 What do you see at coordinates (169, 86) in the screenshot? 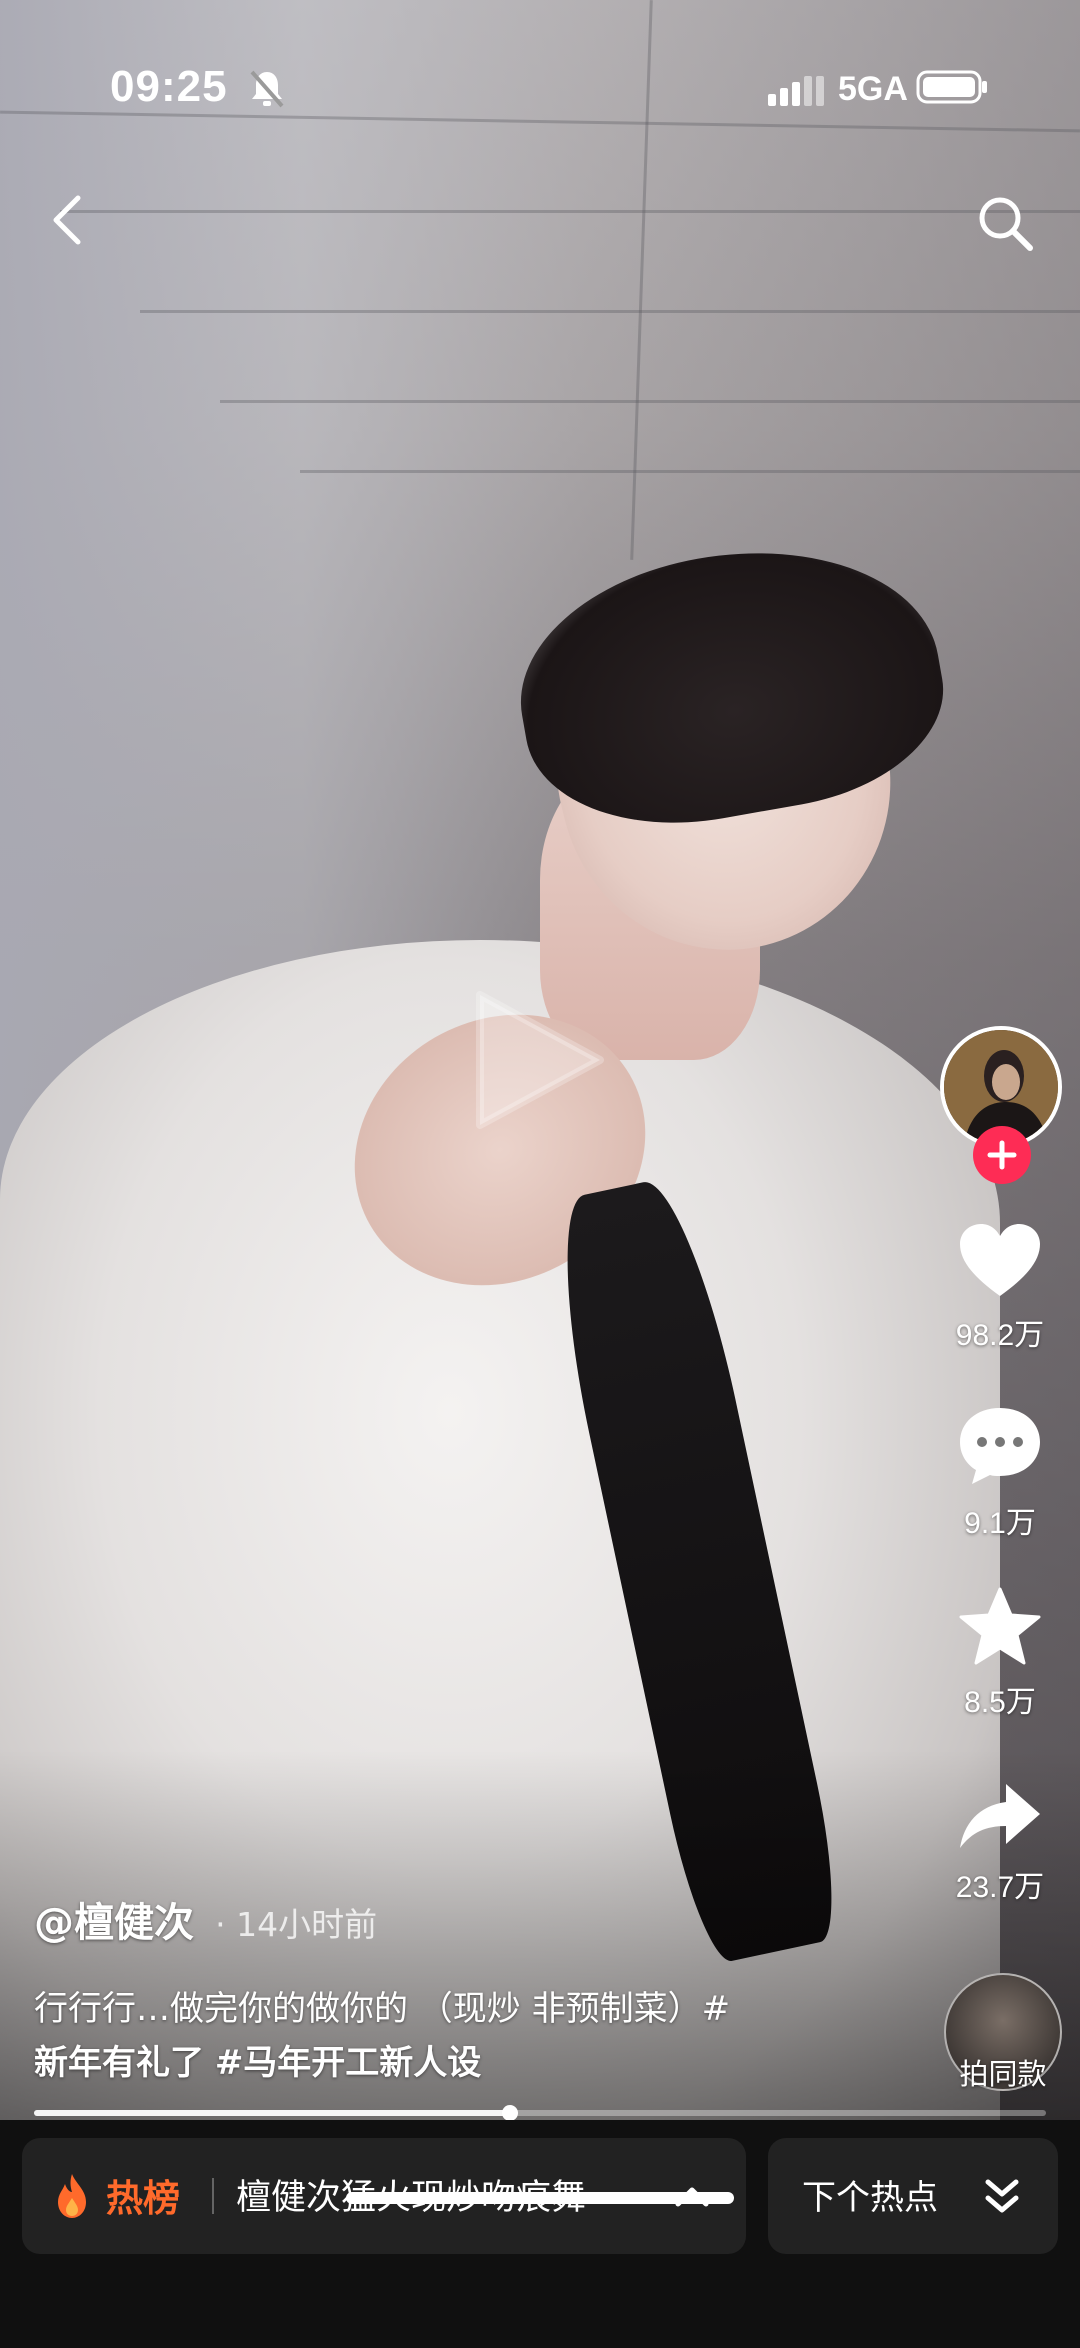
I see `status-time: 09:25` at bounding box center [169, 86].